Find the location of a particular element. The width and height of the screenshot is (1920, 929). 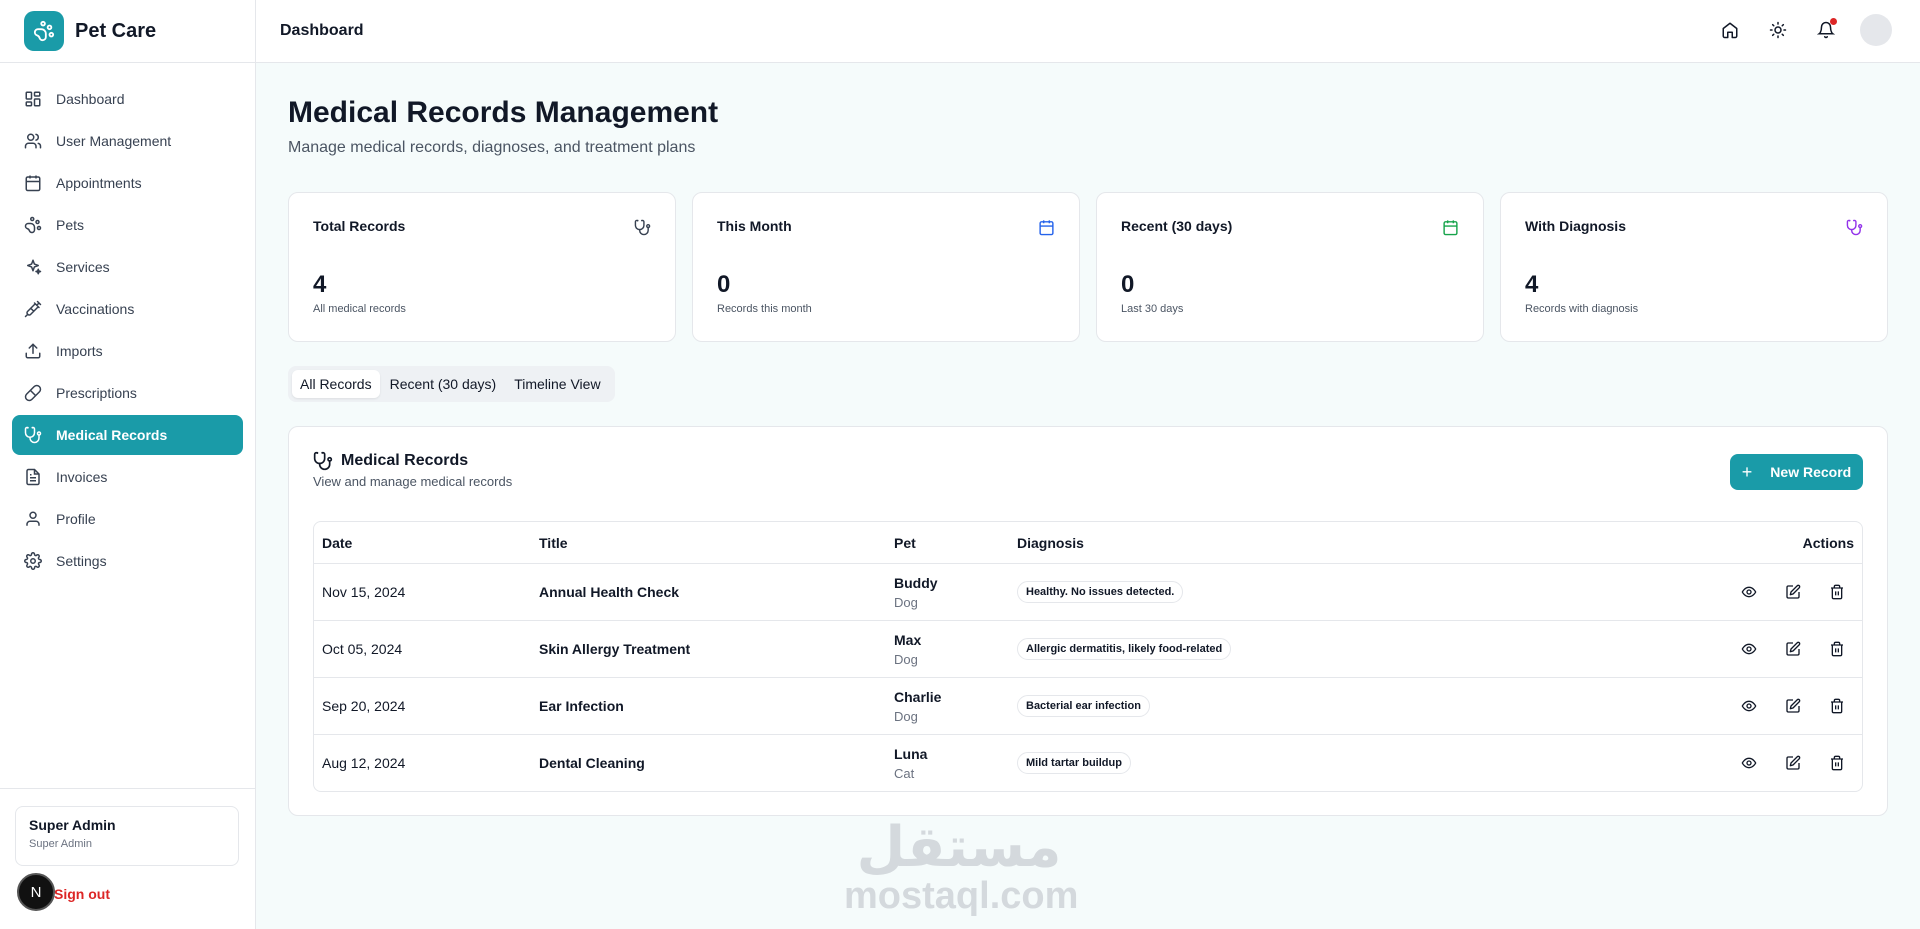

tab-recent: Recent (30 days) is located at coordinates (443, 384).